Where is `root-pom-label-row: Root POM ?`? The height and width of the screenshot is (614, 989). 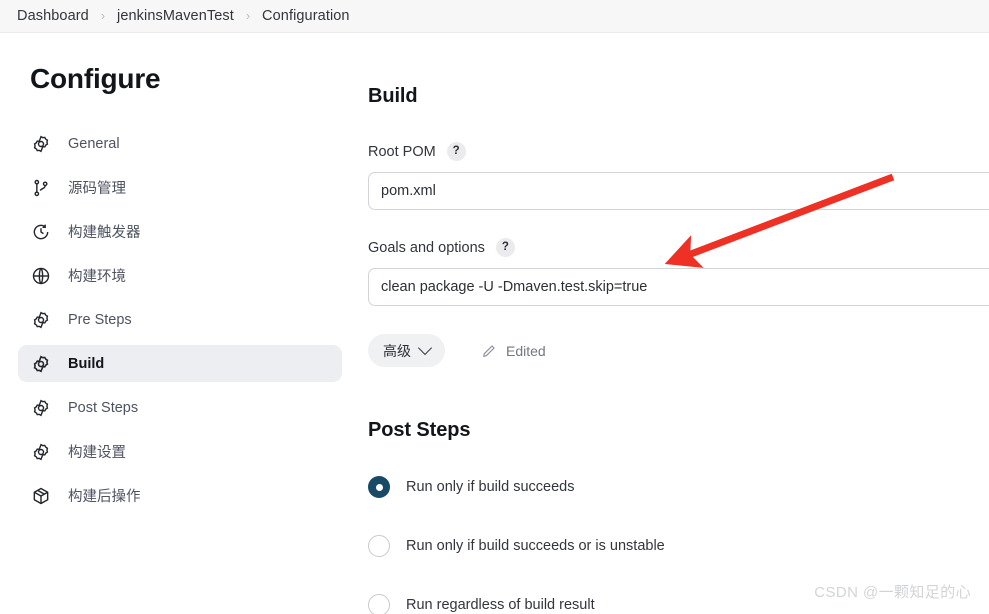 root-pom-label-row: Root POM ? is located at coordinates (678, 151).